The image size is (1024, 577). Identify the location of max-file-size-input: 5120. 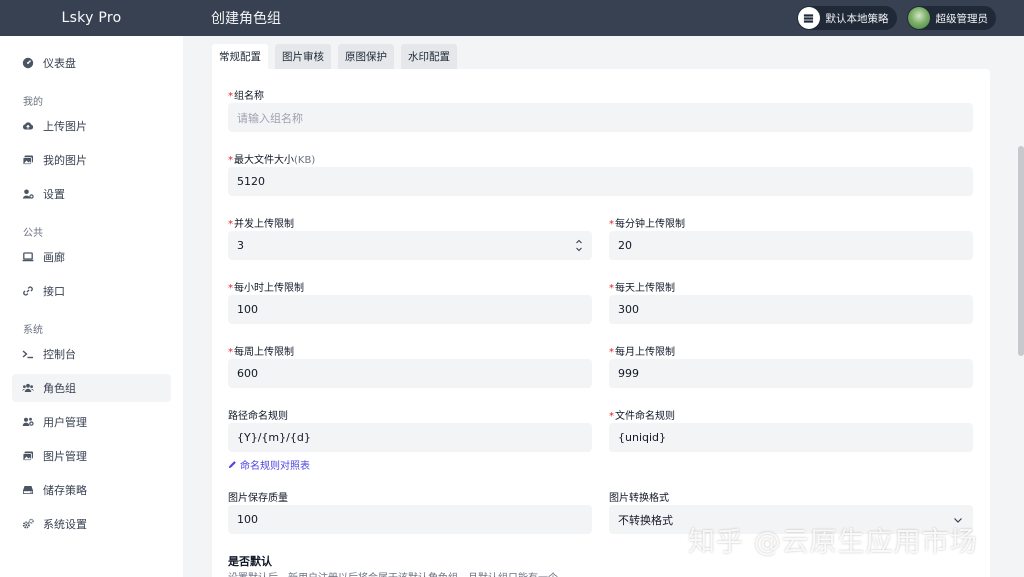
(600, 181).